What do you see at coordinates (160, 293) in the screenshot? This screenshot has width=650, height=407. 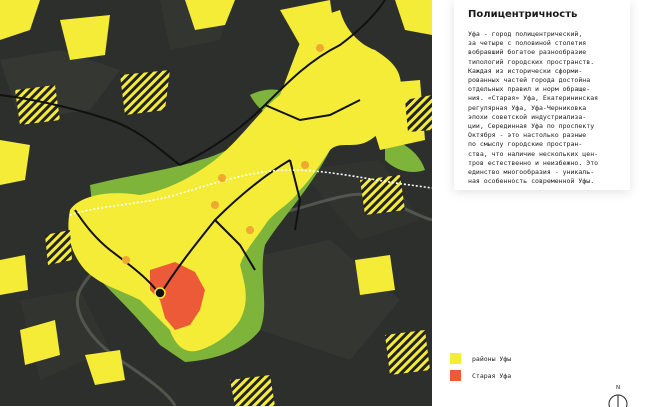 I see `historic-center-marker` at bounding box center [160, 293].